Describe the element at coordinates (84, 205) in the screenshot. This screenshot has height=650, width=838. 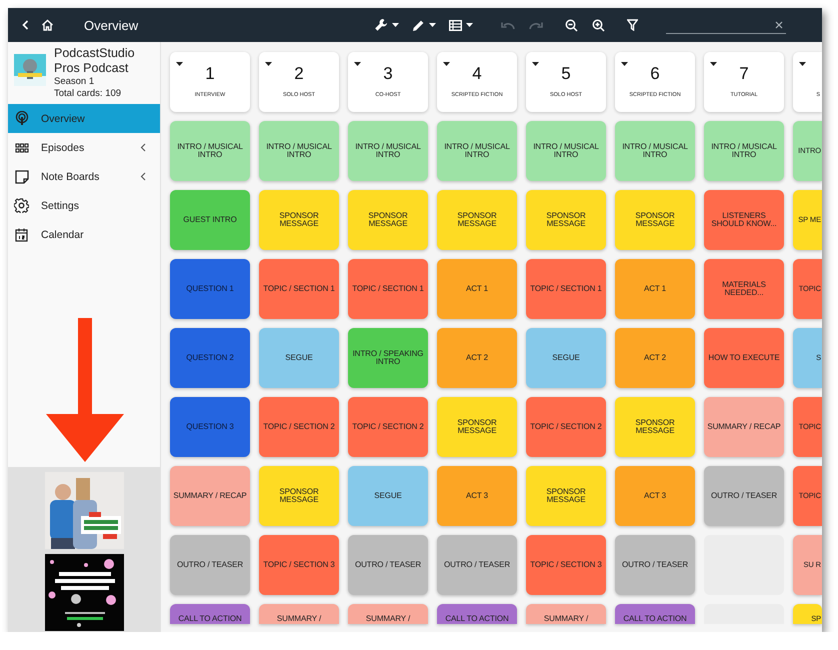
I see `nav-item: Settings` at that location.